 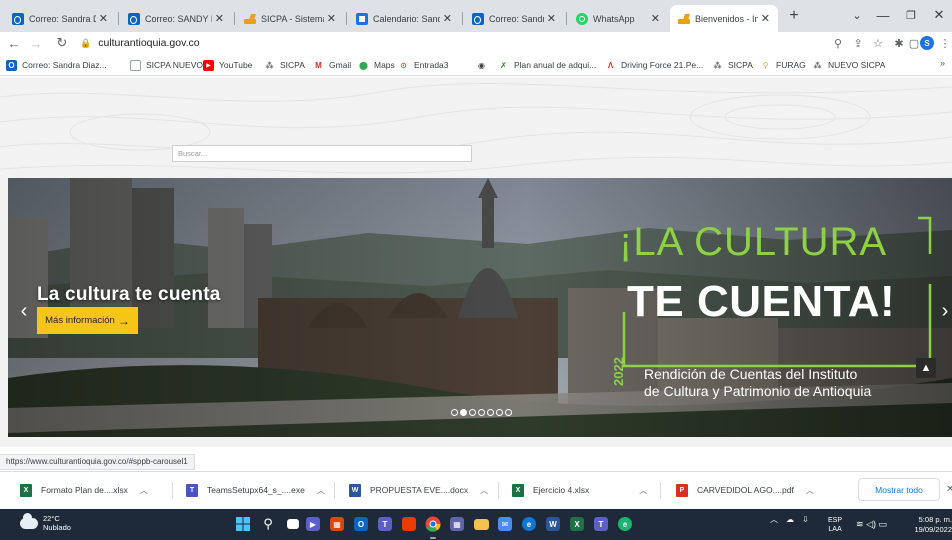 What do you see at coordinates (579, 490) in the screenshot?
I see `download-item: X Ejercicio 4.xlsx ︿` at bounding box center [579, 490].